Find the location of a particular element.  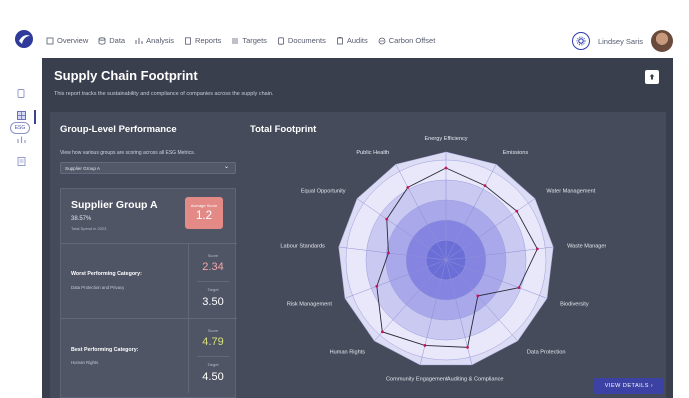

share-button is located at coordinates (652, 77).